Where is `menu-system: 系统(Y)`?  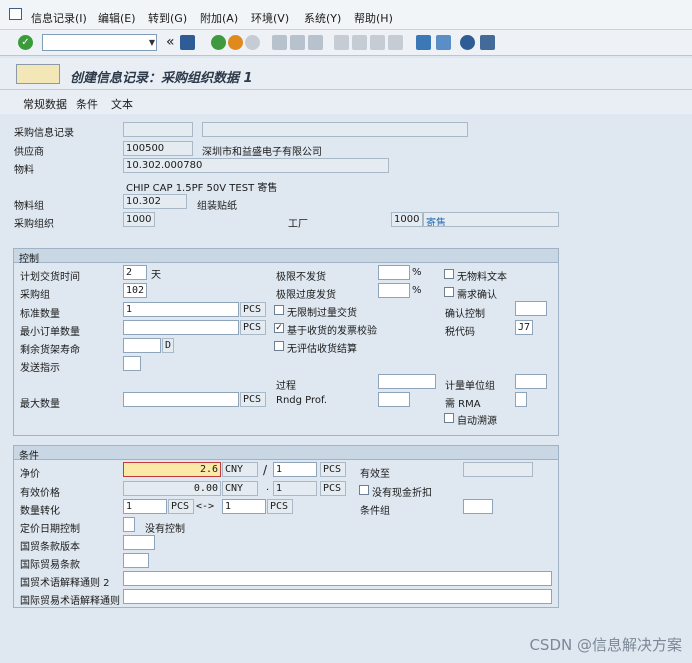 menu-system: 系统(Y) is located at coordinates (322, 18).